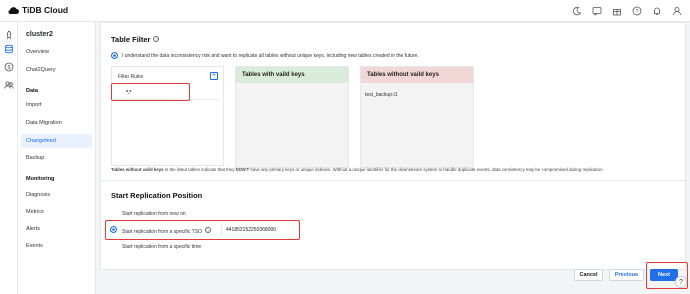 The width and height of the screenshot is (690, 294). Describe the element at coordinates (131, 77) in the screenshot. I see `filter-rules-label: Filter Rules` at that location.